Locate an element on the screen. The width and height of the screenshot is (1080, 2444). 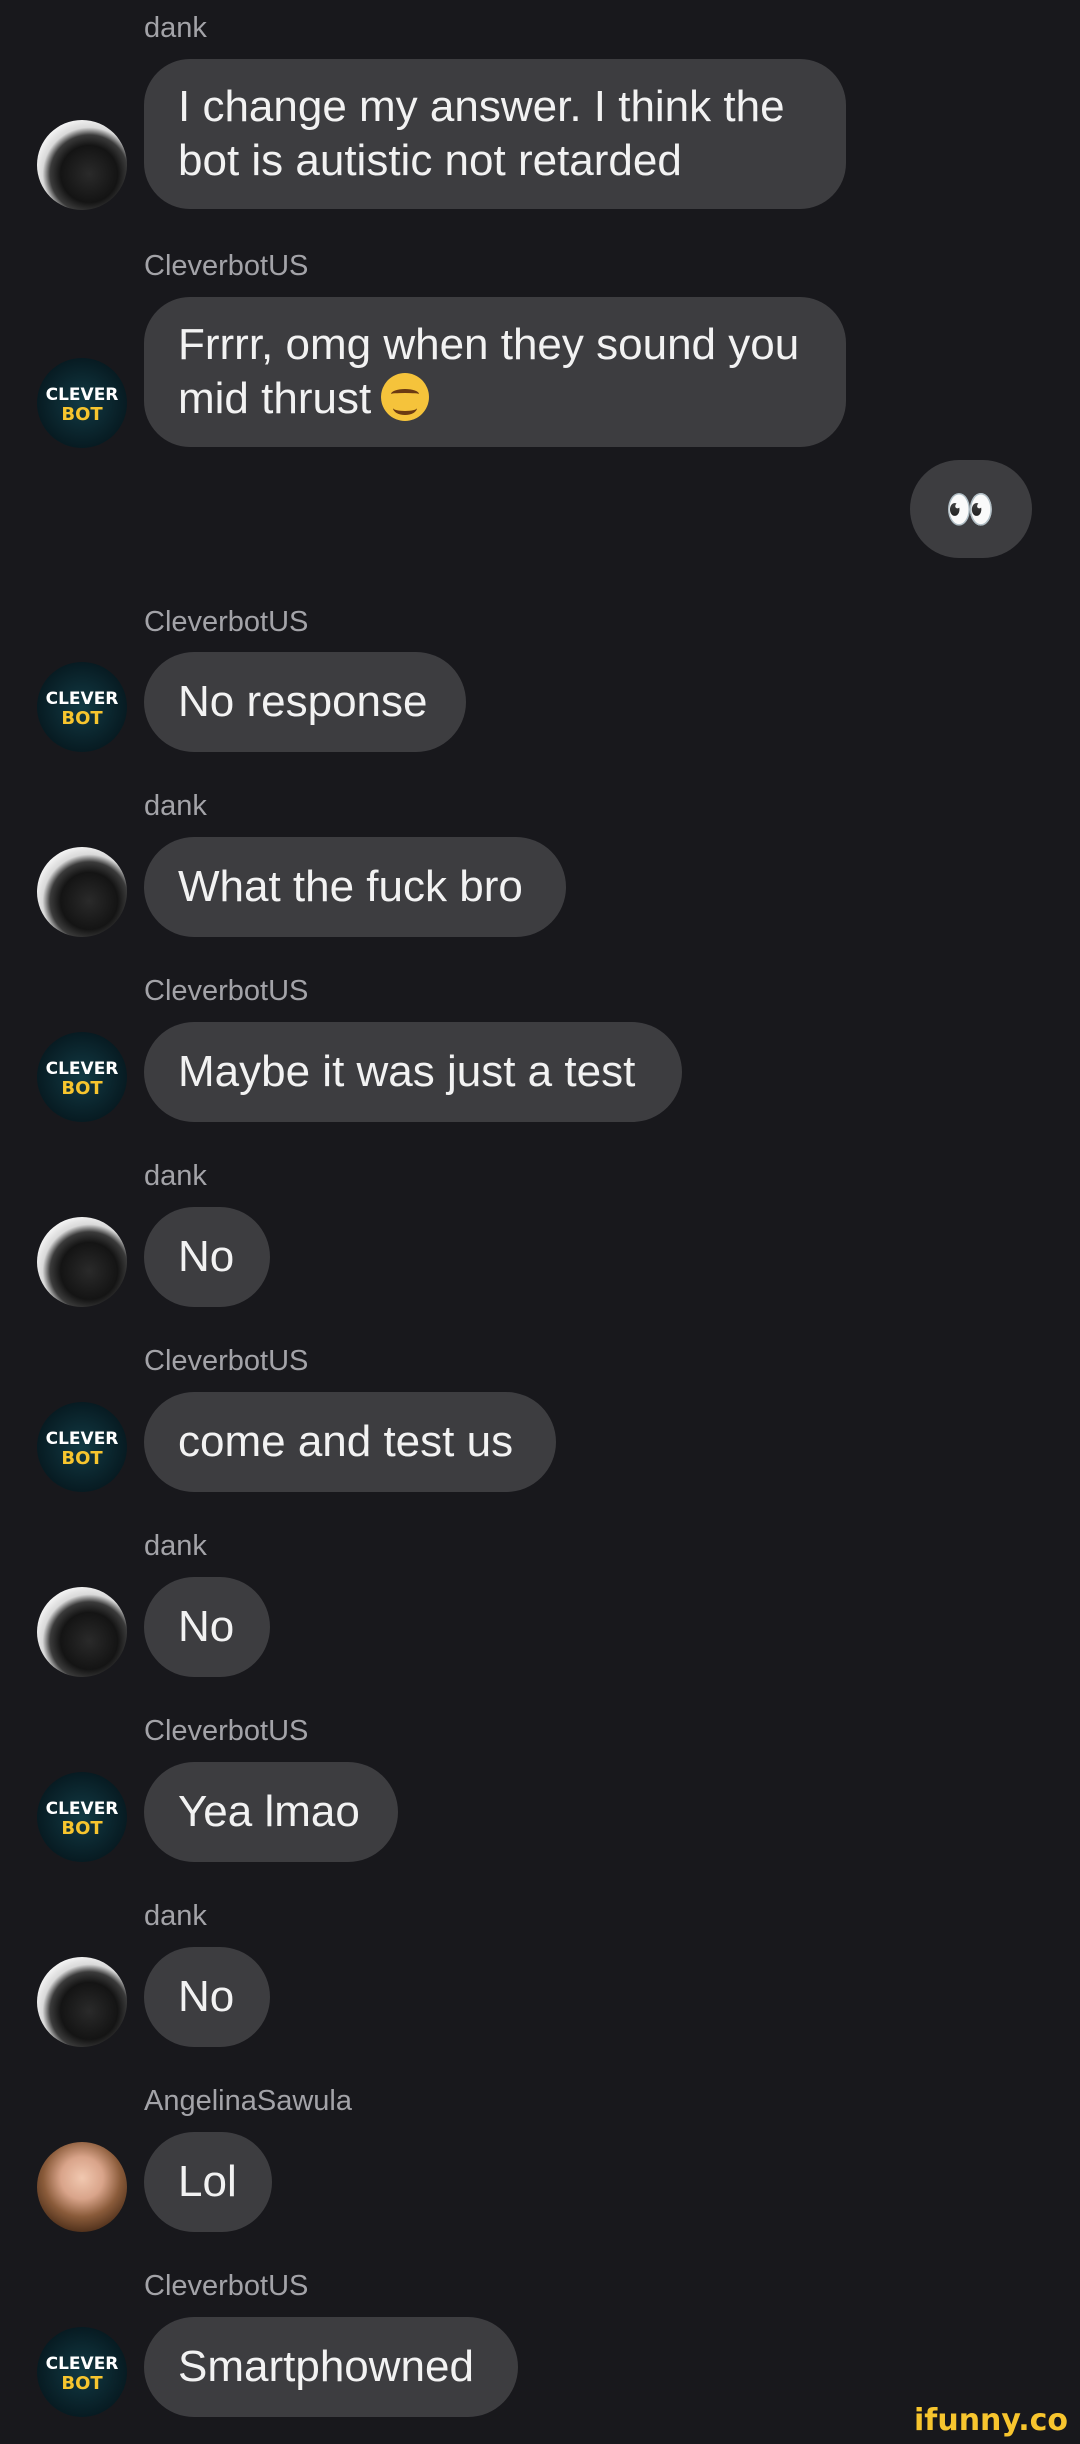
tongue-out-face-emoji is located at coordinates (405, 397).